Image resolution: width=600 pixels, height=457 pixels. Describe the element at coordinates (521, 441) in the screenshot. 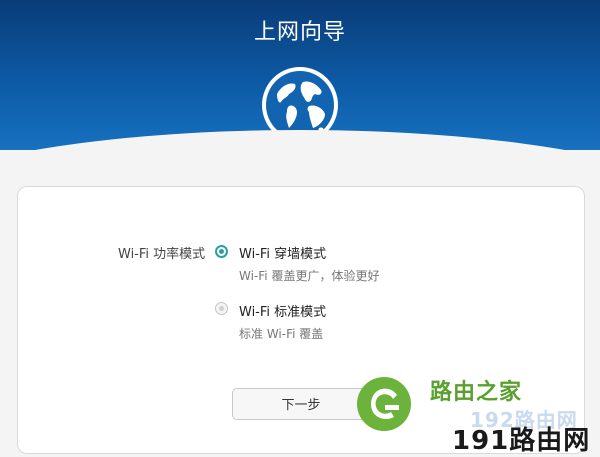

I see `watermark-site-text: 191路由网` at that location.